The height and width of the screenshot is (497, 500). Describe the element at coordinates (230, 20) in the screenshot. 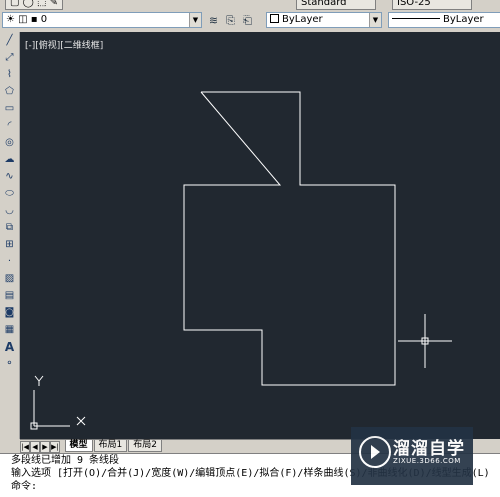

I see `layer-previous-icon: ⎘` at that location.